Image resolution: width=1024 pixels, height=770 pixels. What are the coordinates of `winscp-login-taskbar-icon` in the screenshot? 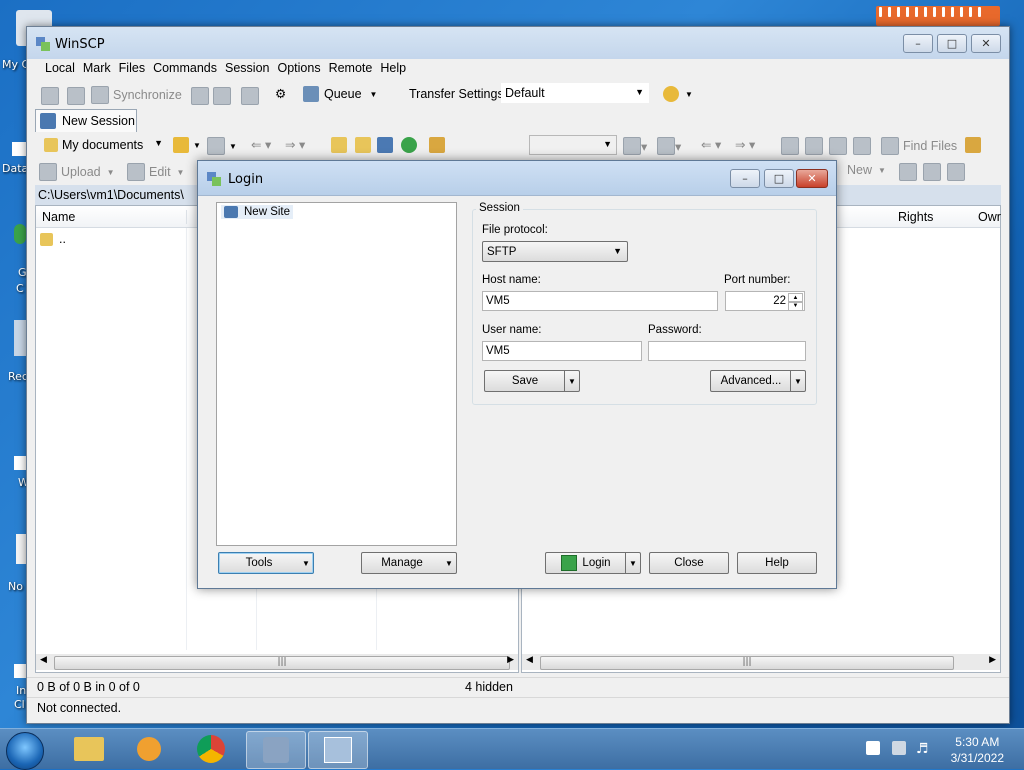 It's located at (338, 750).